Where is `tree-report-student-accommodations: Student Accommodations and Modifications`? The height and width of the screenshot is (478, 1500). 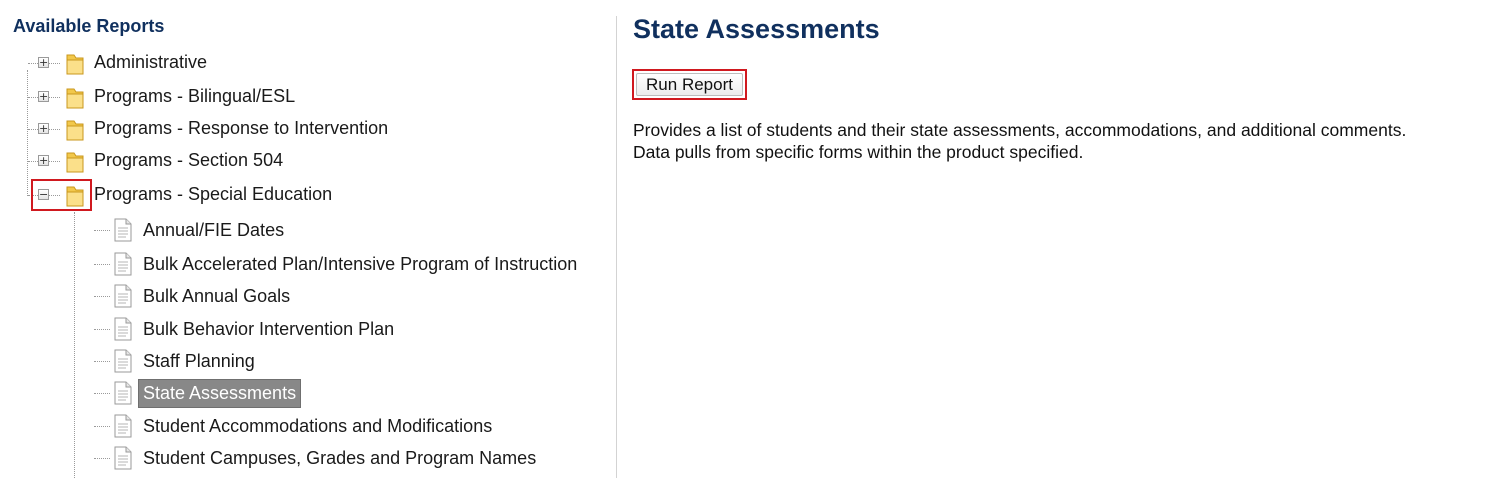
tree-report-student-accommodations: Student Accommodations and Modifications is located at coordinates (270, 427).